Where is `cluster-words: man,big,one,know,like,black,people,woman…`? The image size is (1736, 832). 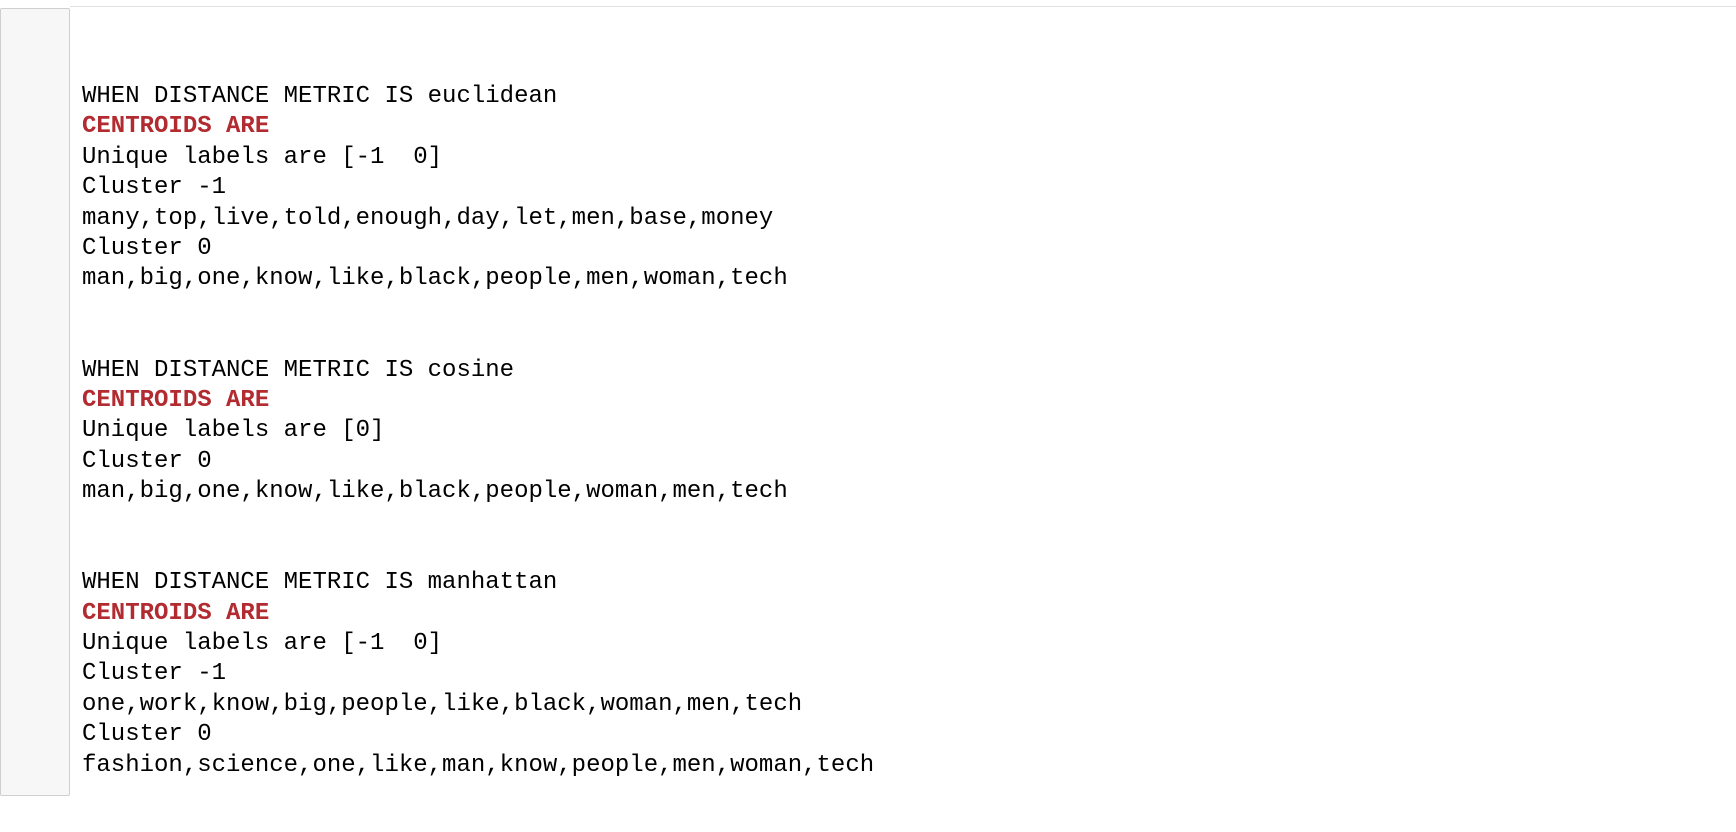 cluster-words: man,big,one,know,like,black,people,woman… is located at coordinates (435, 492).